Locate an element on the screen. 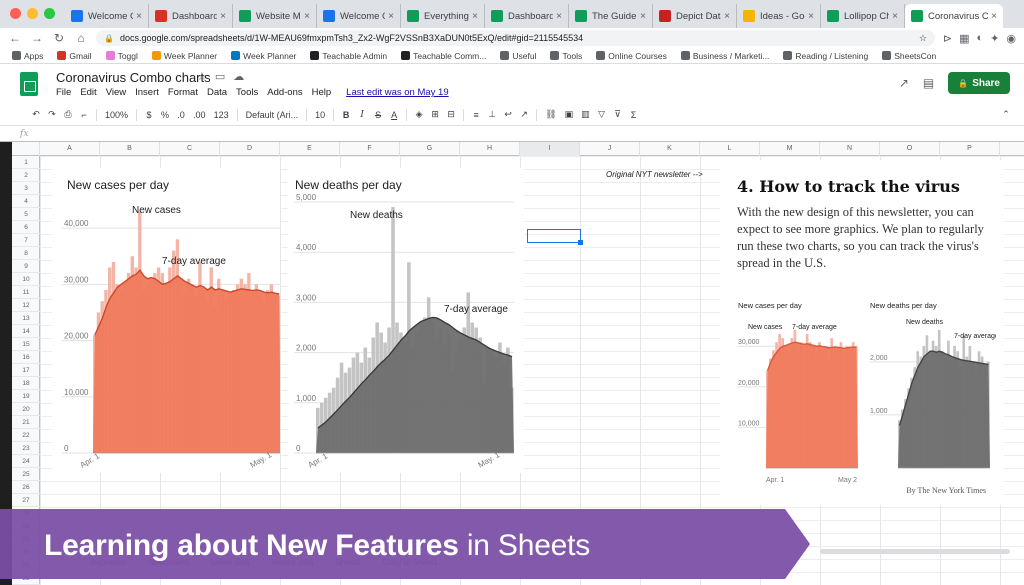 The height and width of the screenshot is (585, 1024). italic-button: I is located at coordinates (362, 115).